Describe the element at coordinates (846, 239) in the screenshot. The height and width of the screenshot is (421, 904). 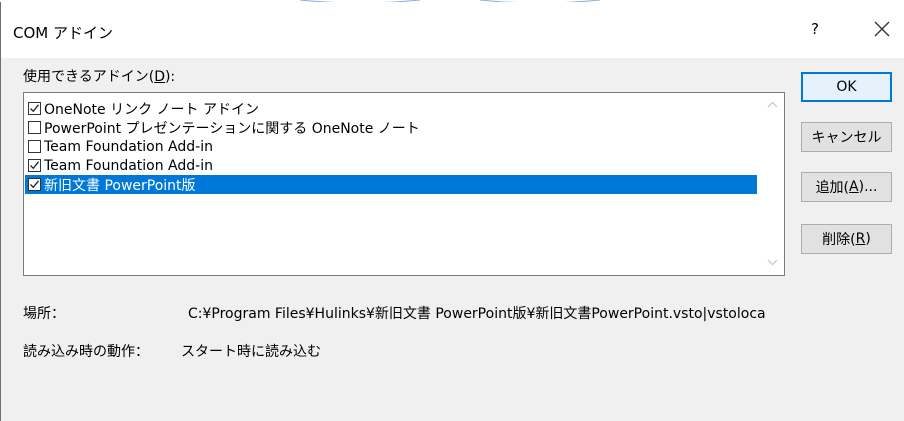
I see `remove-button: 削除(R)` at that location.